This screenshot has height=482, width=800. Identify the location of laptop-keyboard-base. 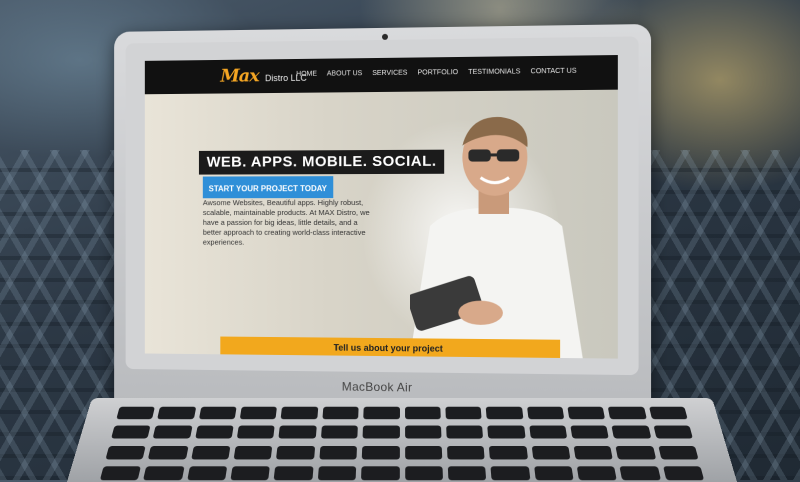
(402, 440).